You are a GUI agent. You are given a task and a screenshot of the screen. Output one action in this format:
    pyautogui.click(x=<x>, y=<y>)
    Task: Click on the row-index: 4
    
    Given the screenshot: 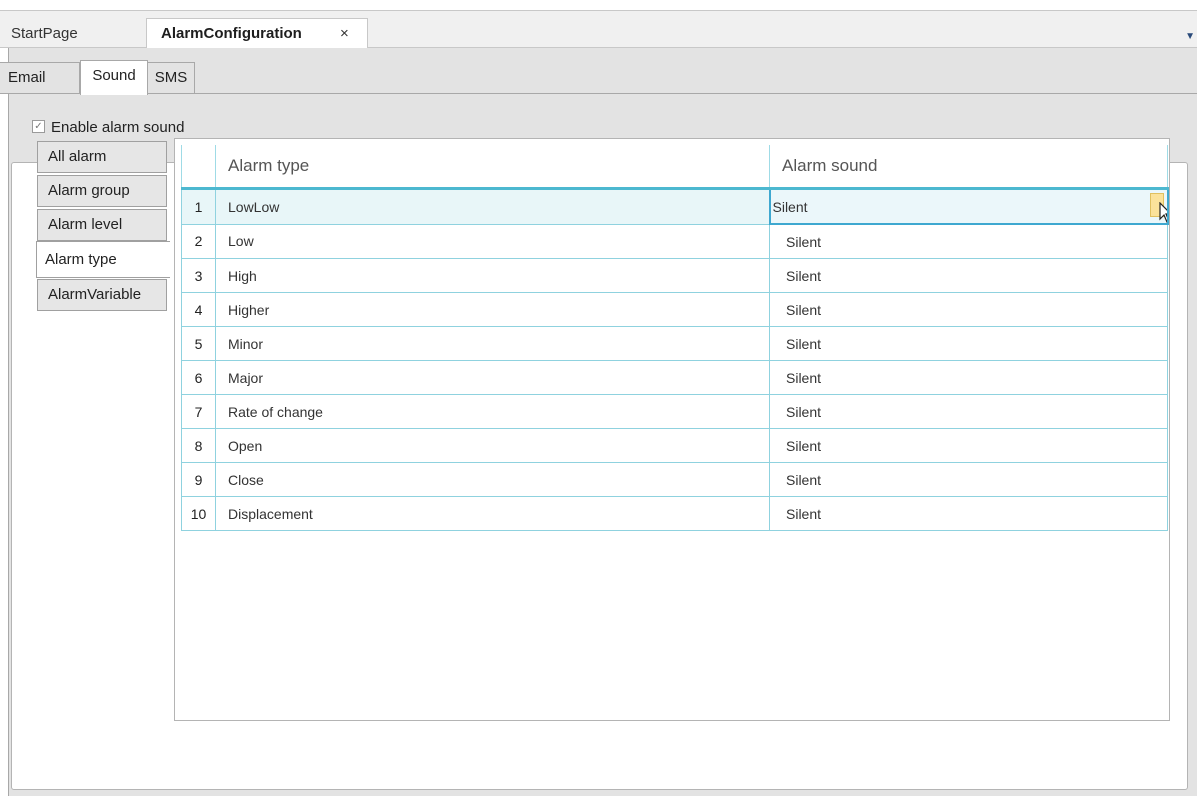 What is the action you would take?
    pyautogui.click(x=198, y=309)
    